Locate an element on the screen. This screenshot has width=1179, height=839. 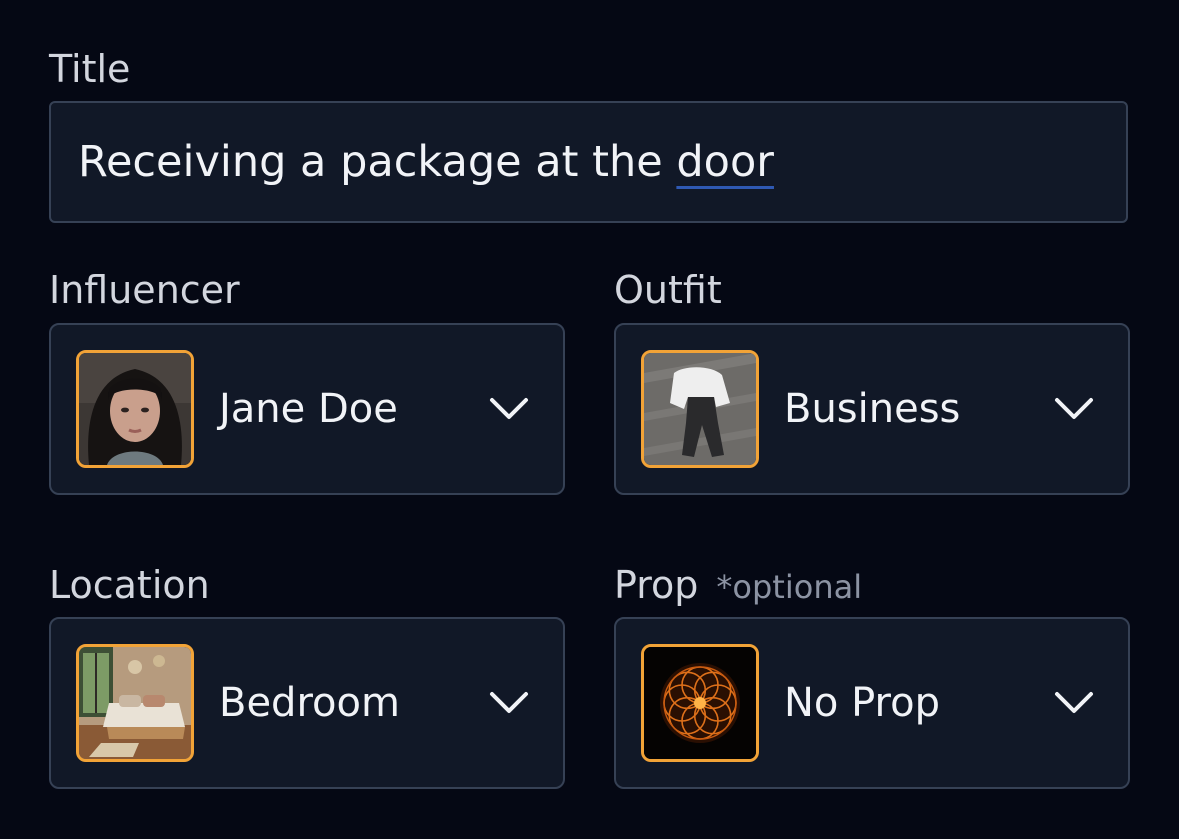
outfit-thumbnail is located at coordinates (700, 409).